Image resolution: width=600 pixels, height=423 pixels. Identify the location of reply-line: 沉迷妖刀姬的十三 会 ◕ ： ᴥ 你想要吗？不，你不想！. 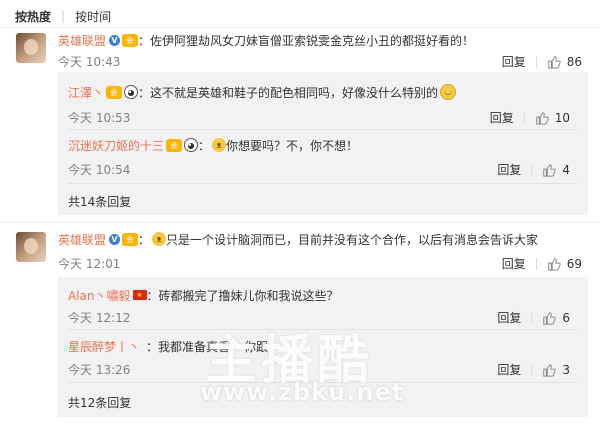
(213, 145).